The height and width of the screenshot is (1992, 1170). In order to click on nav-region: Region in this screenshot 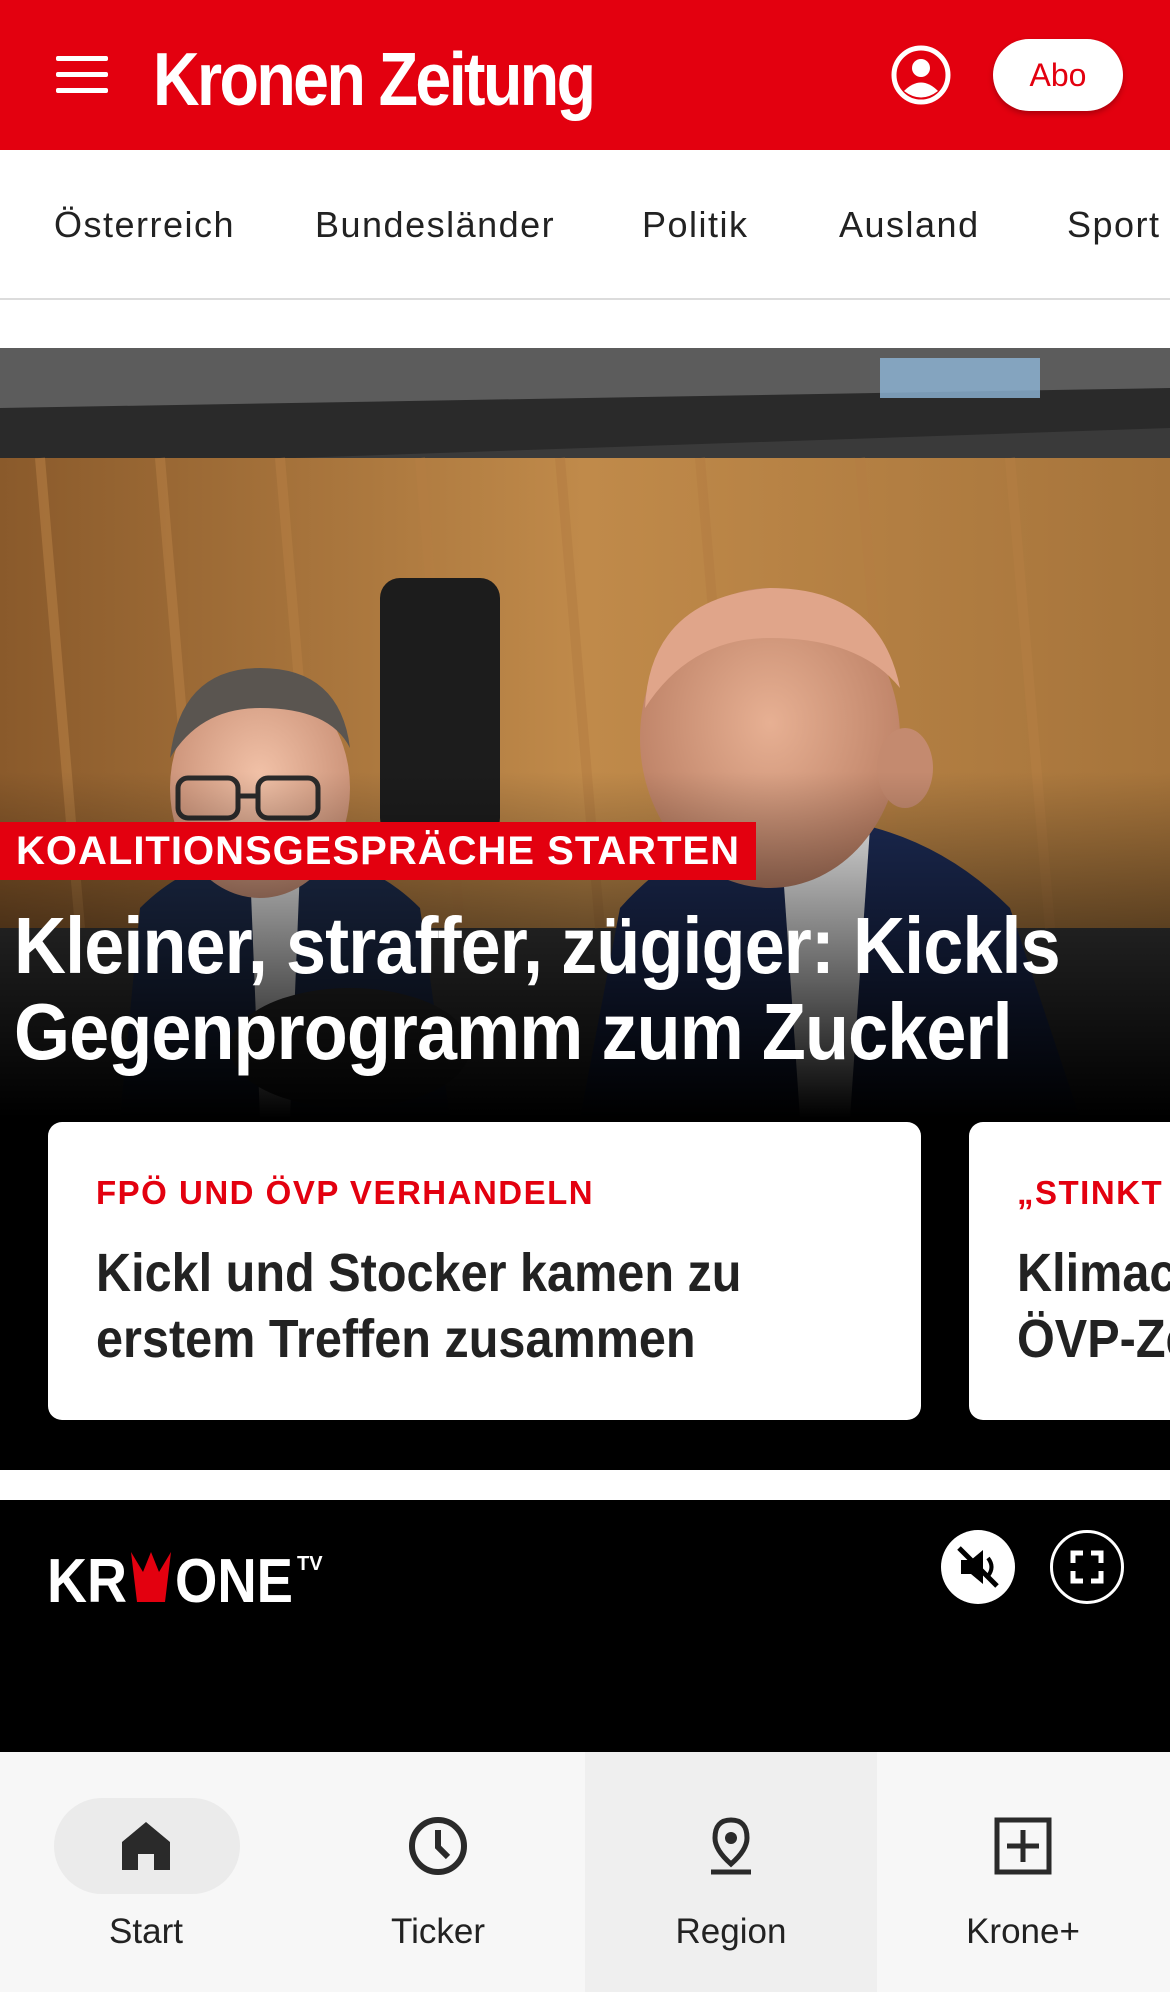, I will do `click(731, 1872)`.